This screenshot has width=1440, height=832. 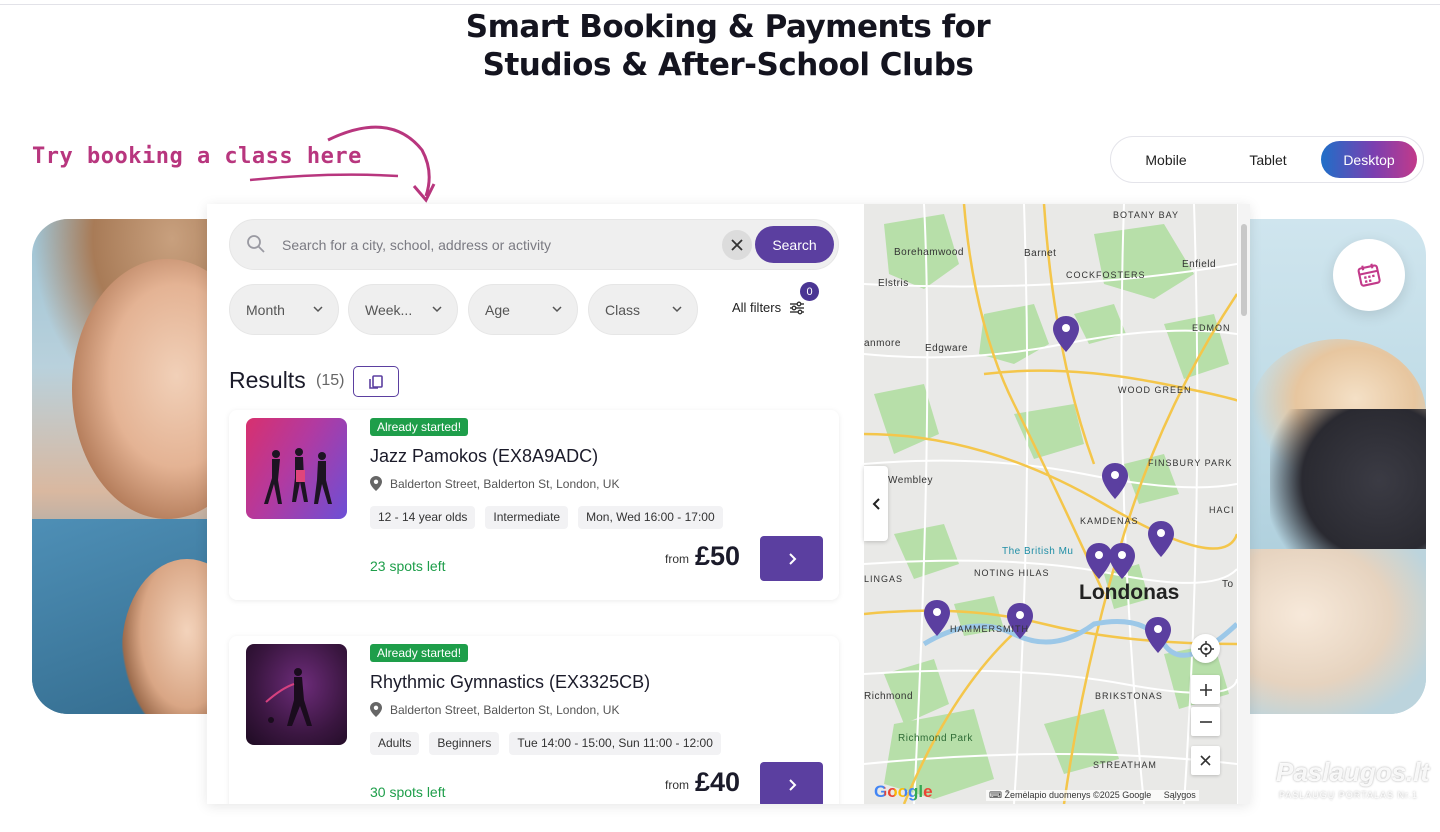 I want to click on headline-line-2: Studios & After-School Clubs, so click(x=728, y=65).